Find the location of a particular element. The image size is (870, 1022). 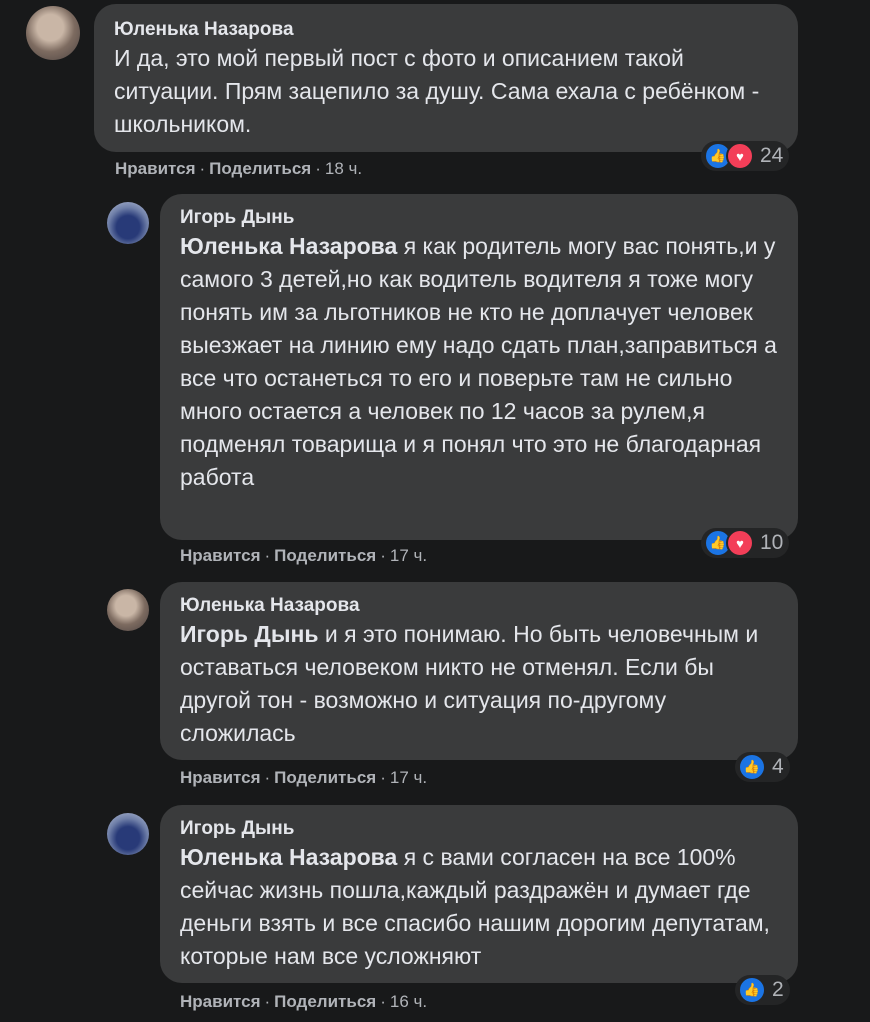

reaction-count: 24 is located at coordinates (772, 155).